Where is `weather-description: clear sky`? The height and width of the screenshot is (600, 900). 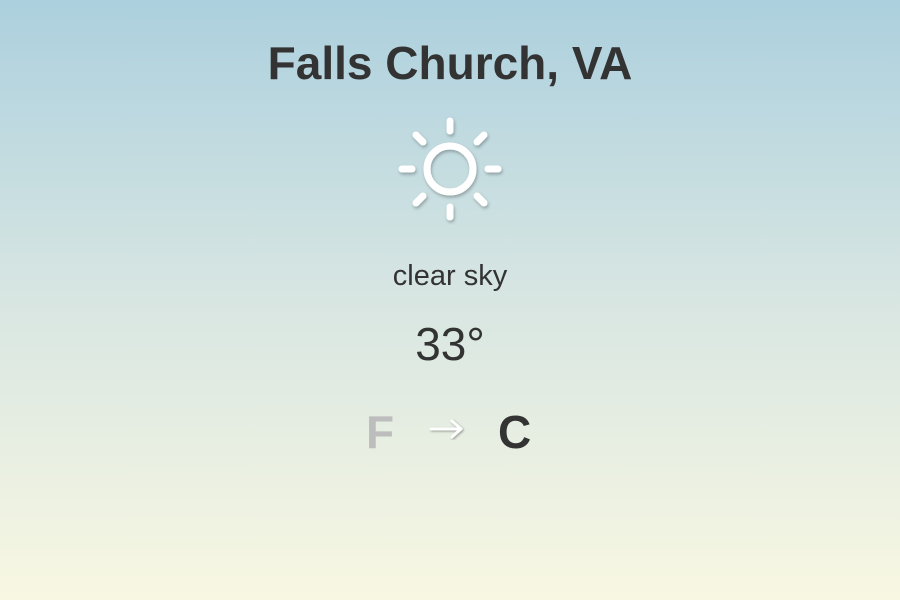 weather-description: clear sky is located at coordinates (450, 276).